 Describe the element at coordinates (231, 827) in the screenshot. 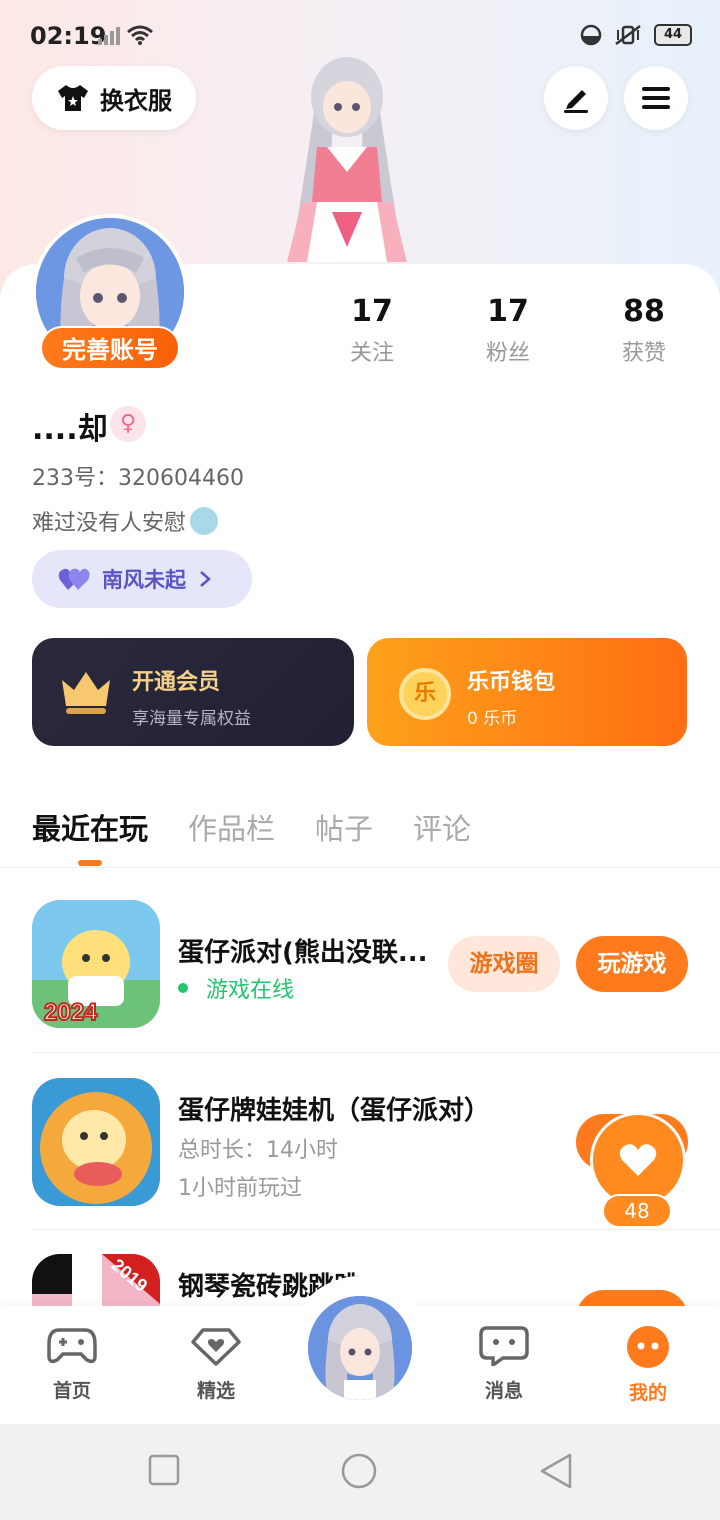

I see `tab-works: 作品栏` at that location.